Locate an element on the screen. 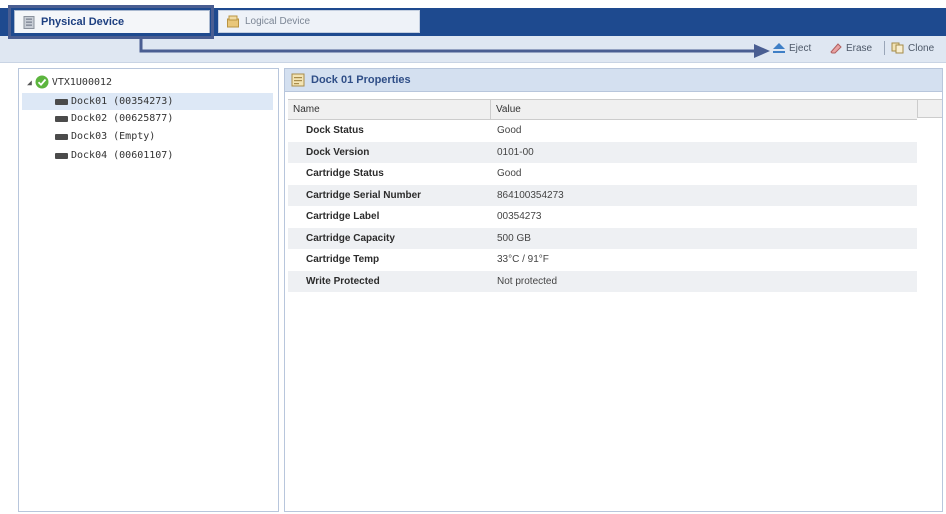 The image size is (946, 514). status-ok-icon is located at coordinates (42, 82).